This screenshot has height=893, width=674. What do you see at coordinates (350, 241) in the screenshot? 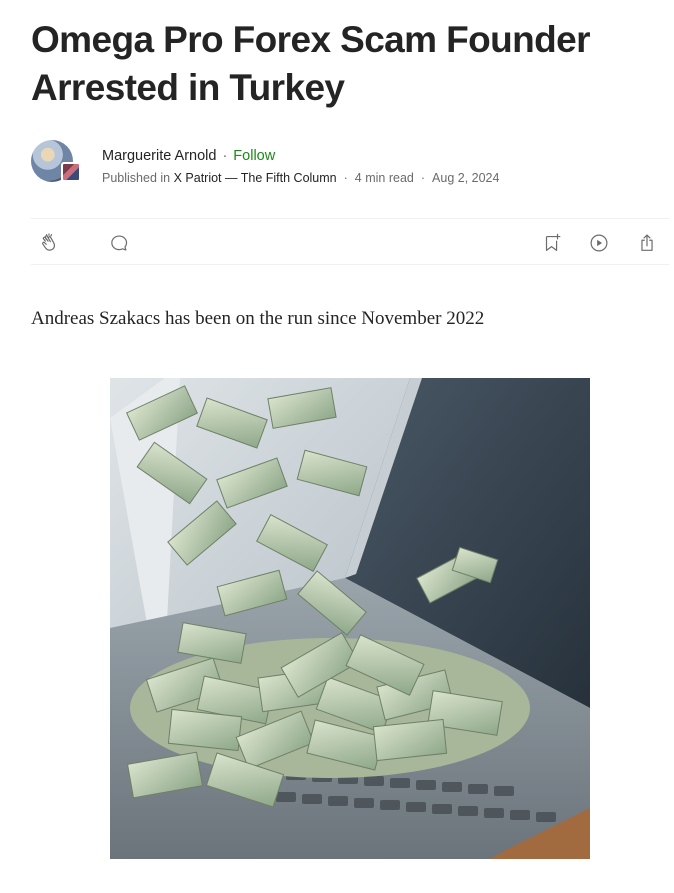
I see `action-bar` at bounding box center [350, 241].